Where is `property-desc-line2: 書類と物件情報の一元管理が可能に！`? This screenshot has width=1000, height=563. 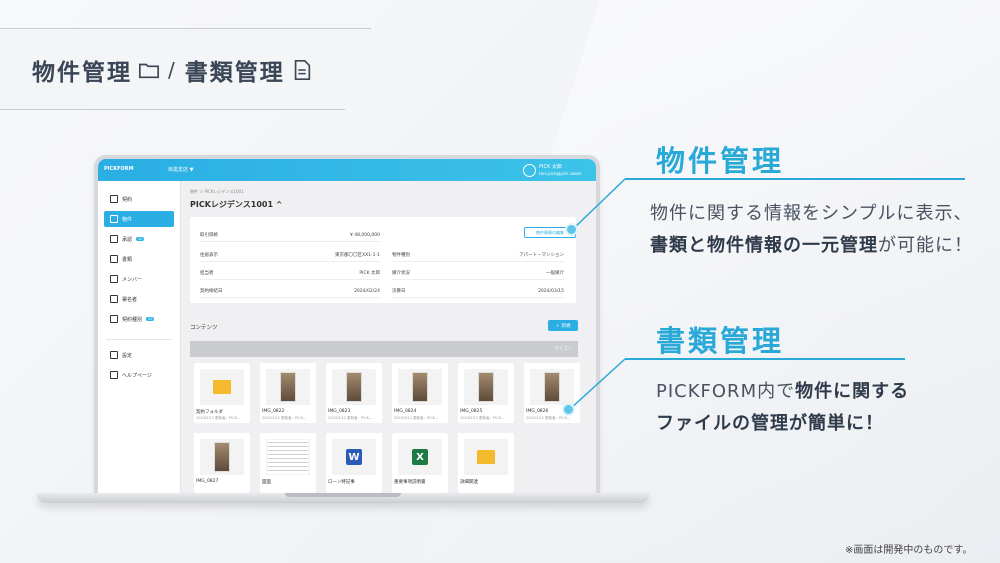 property-desc-line2: 書類と物件情報の一元管理が可能に！ is located at coordinates (811, 244).